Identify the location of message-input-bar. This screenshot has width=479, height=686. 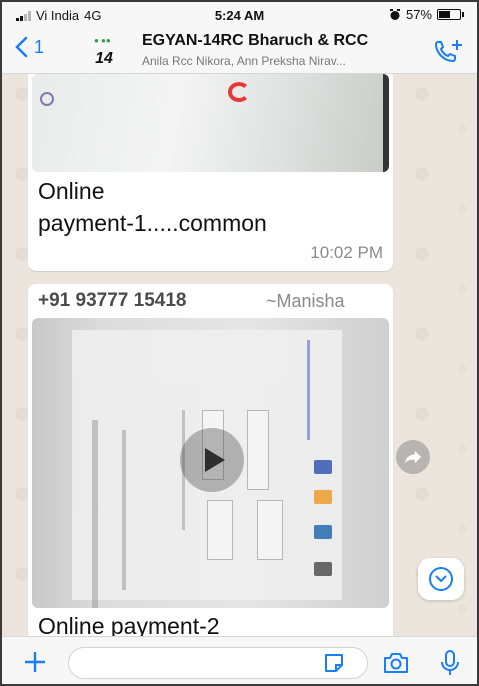
(239, 660).